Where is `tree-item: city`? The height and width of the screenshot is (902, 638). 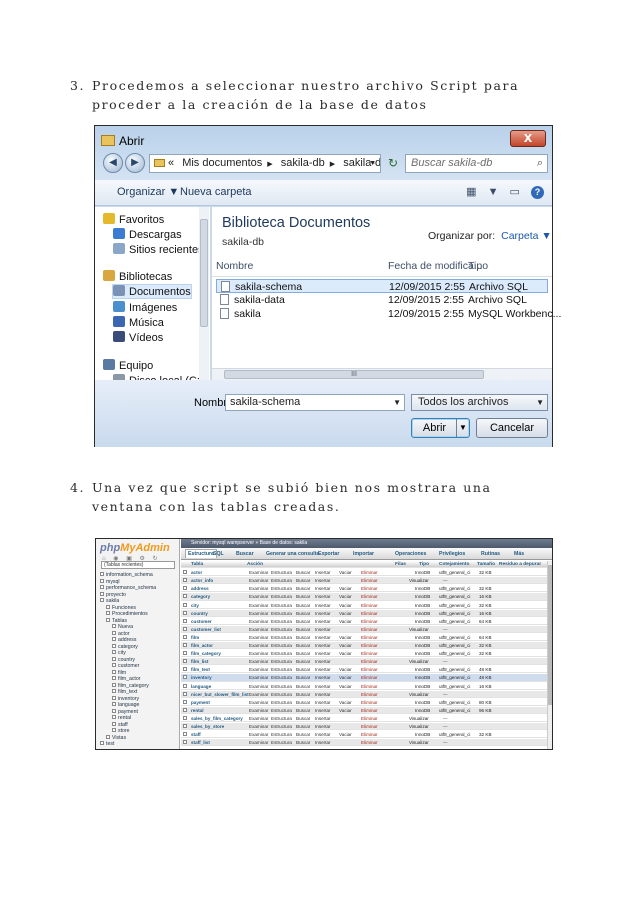 tree-item: city is located at coordinates (119, 653).